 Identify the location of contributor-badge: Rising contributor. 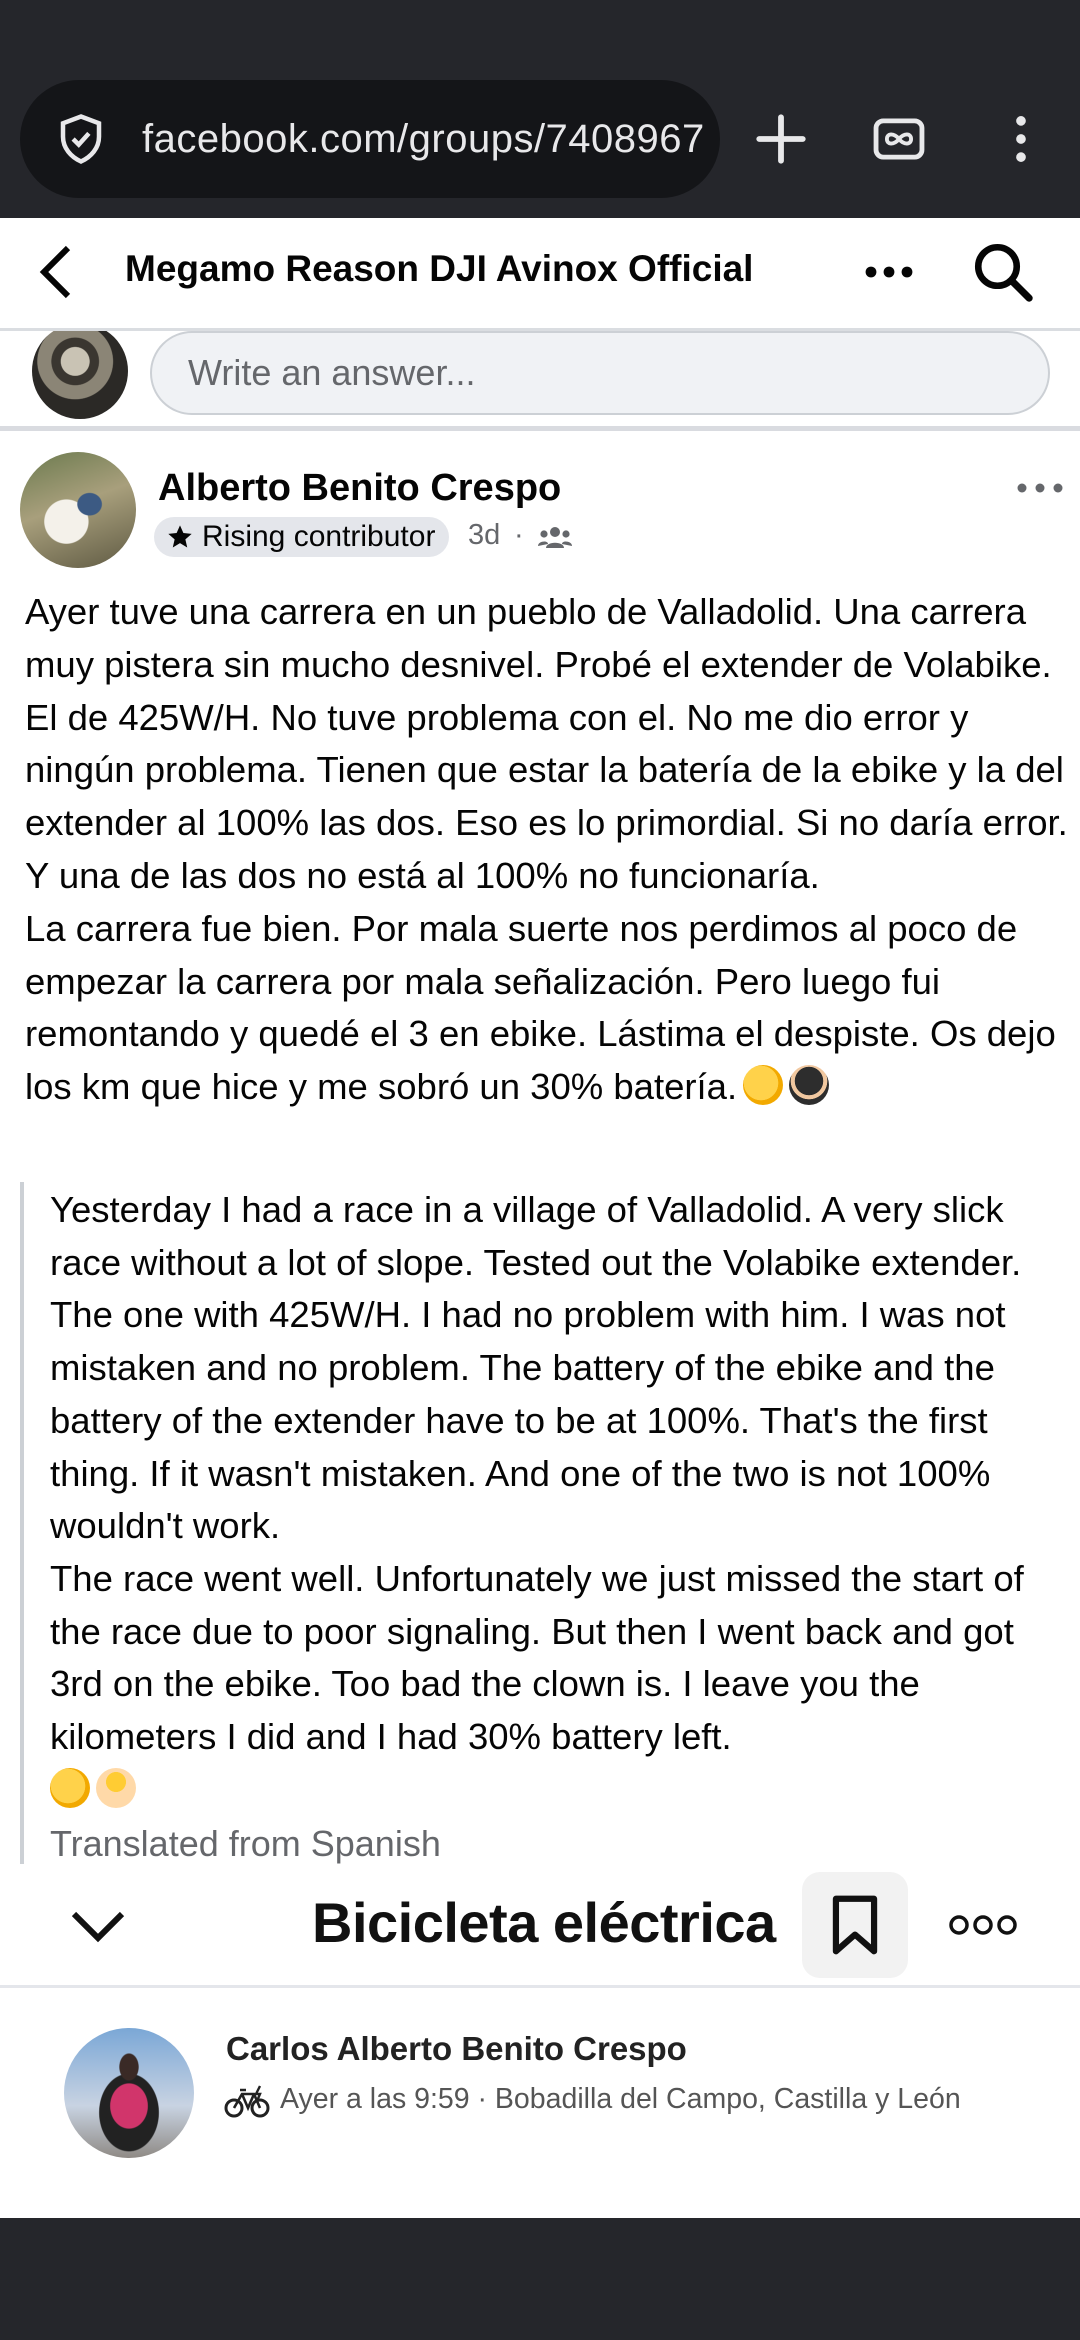
(302, 537).